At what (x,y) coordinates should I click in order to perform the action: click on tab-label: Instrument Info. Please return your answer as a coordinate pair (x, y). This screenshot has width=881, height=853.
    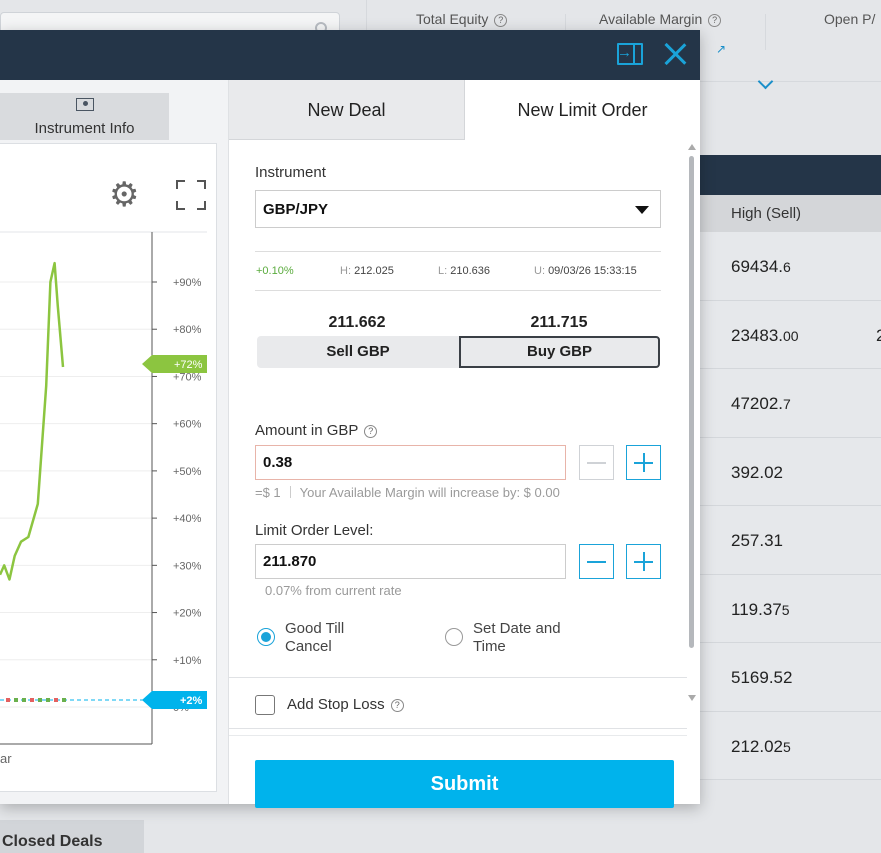
    Looking at the image, I should click on (84, 128).